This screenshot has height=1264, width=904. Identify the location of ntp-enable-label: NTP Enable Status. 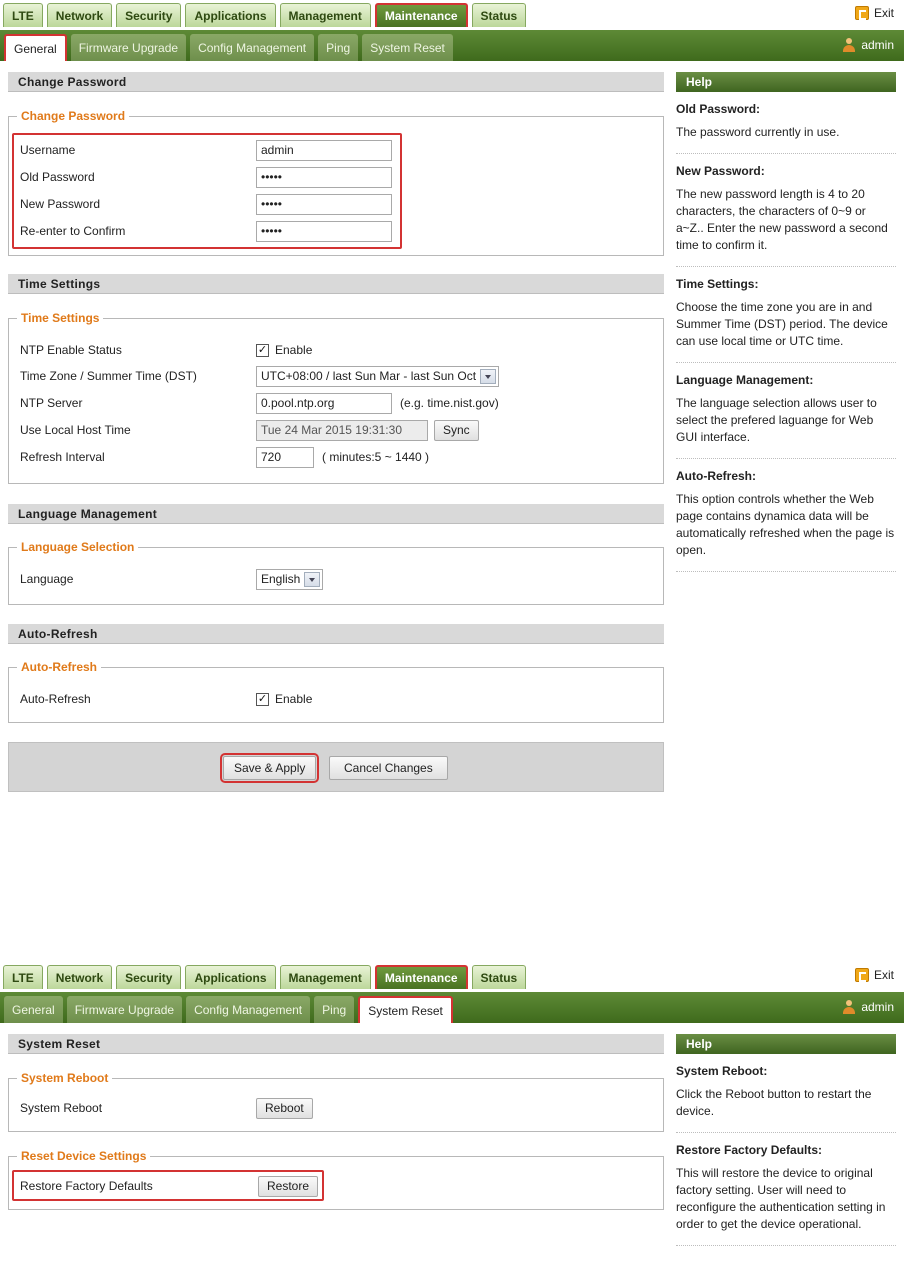
(71, 350).